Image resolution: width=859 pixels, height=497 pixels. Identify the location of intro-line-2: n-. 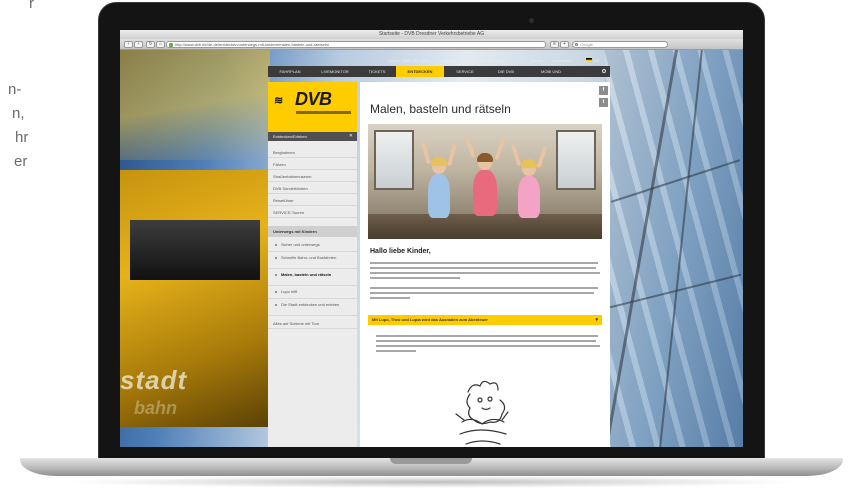
(15, 89).